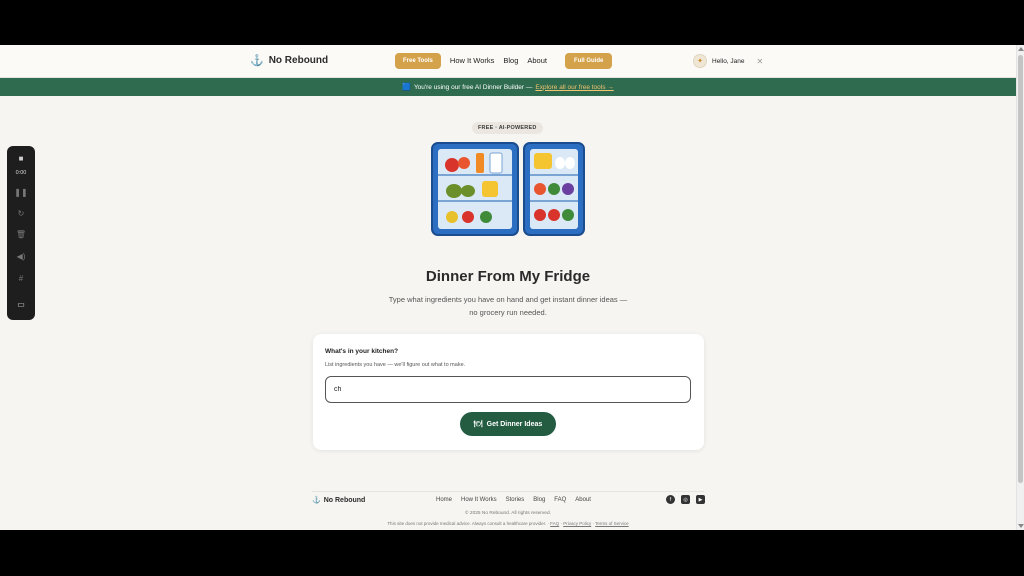 The height and width of the screenshot is (576, 1024). Describe the element at coordinates (20, 192) in the screenshot. I see `pause-icon: ❚❚` at that location.